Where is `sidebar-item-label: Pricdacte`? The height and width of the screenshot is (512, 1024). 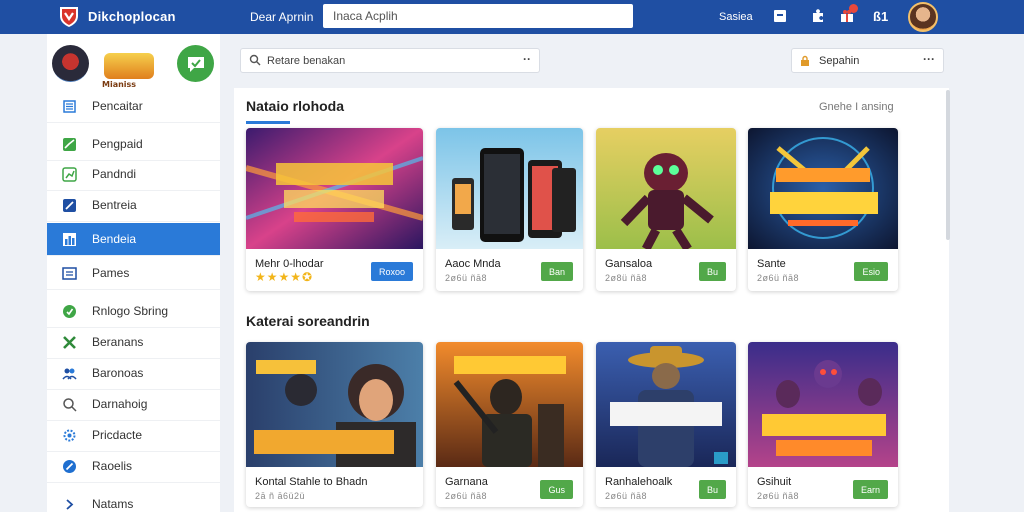
sidebar-item-label: Pricdacte is located at coordinates (117, 435).